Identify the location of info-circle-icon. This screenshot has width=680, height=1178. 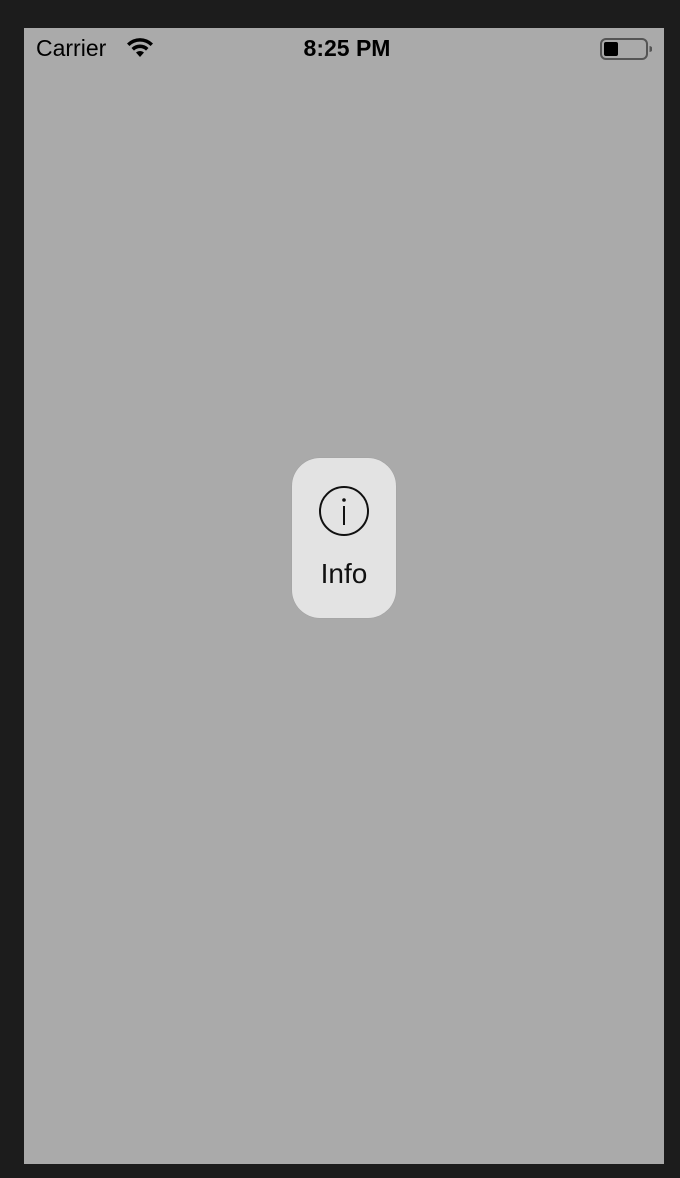
(344, 511).